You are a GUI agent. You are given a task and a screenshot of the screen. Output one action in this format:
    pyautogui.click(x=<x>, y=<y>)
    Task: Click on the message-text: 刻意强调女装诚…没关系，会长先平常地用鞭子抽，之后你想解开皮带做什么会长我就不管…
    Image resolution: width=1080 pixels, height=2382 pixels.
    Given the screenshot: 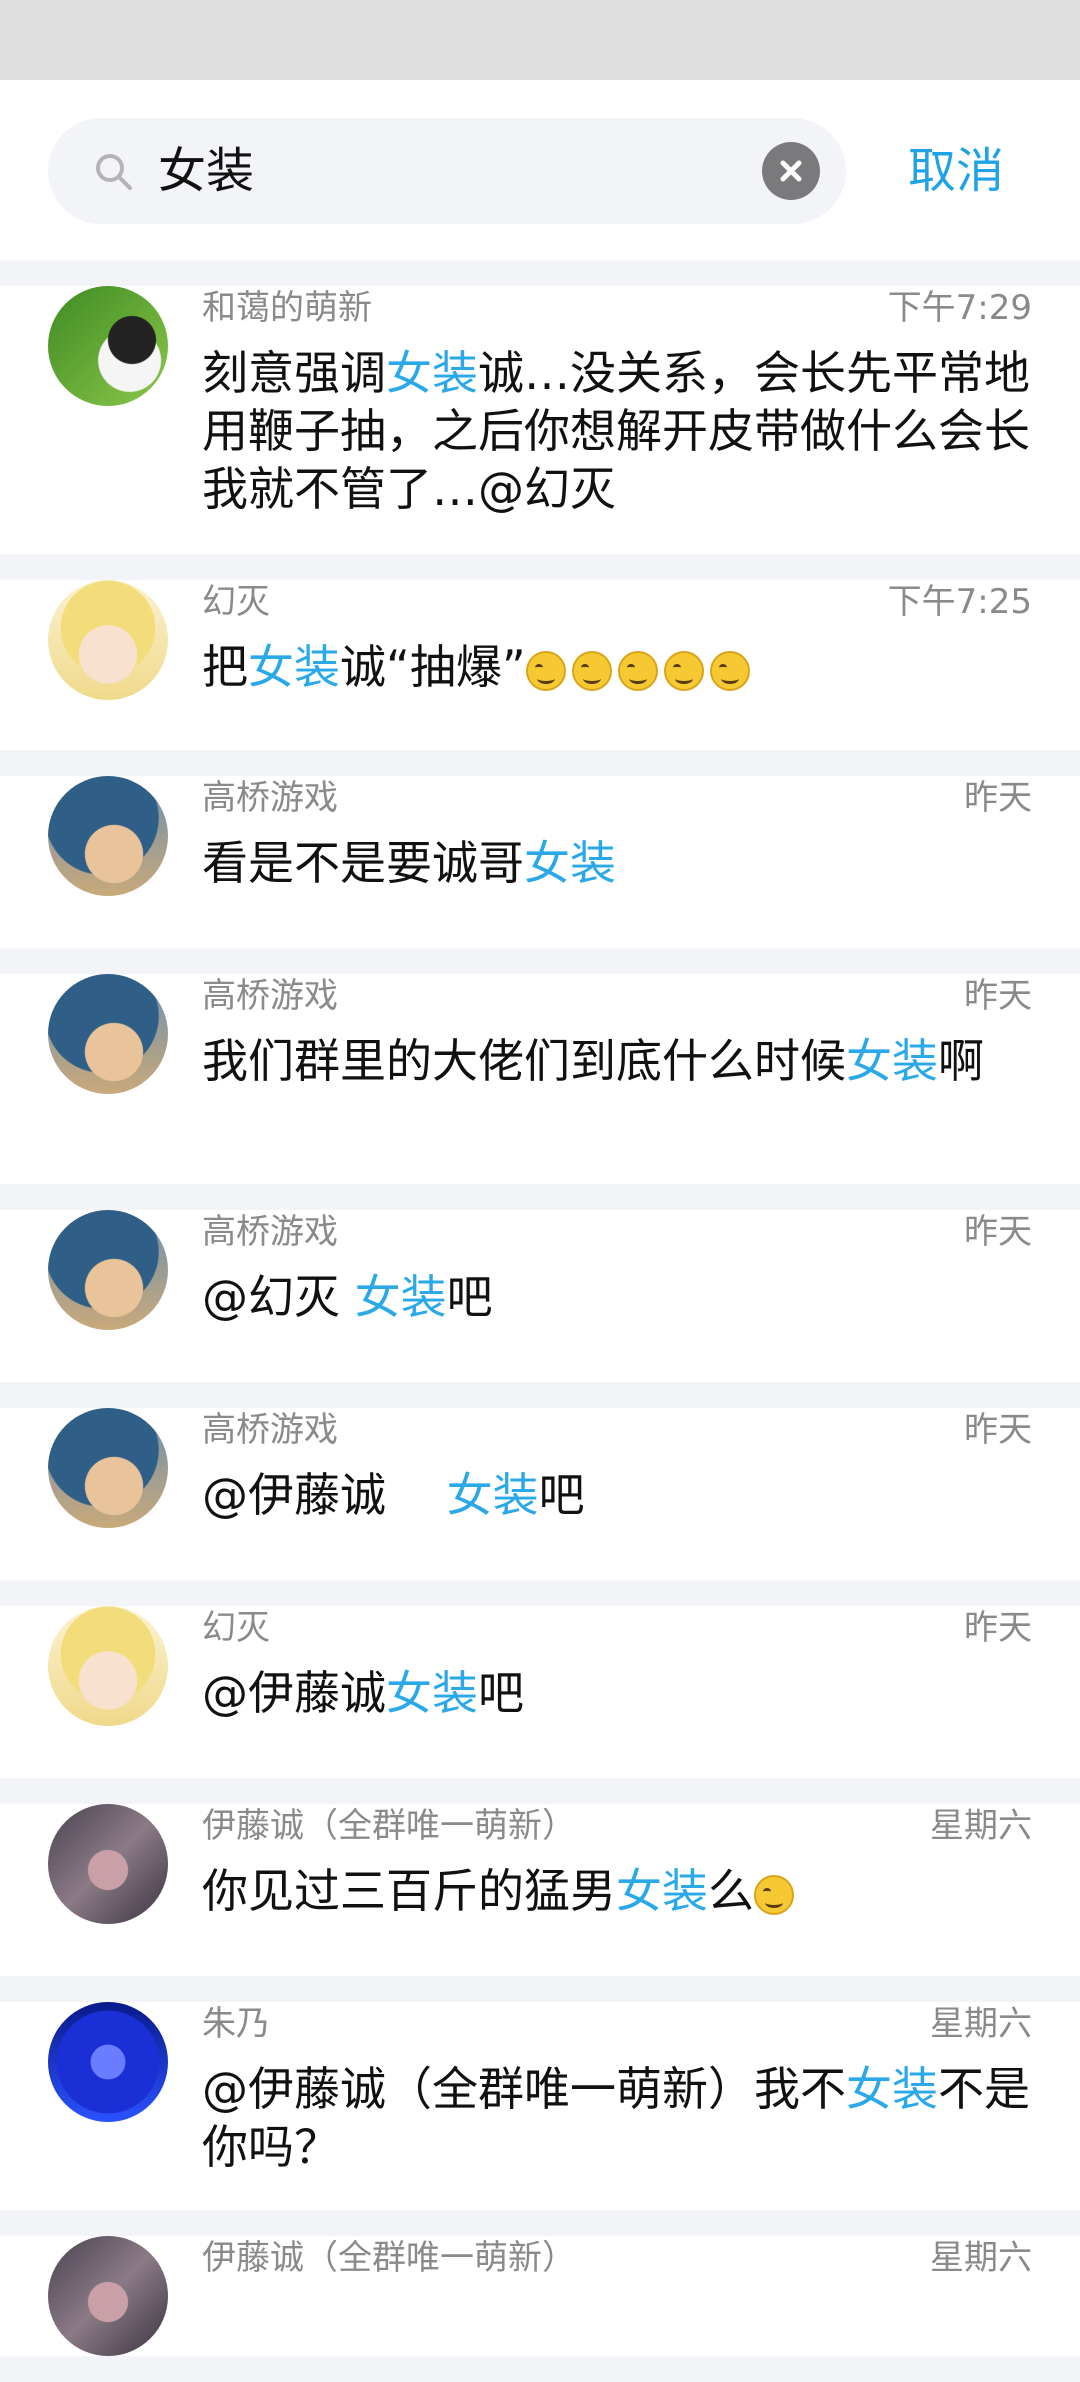 What is the action you would take?
    pyautogui.click(x=617, y=431)
    